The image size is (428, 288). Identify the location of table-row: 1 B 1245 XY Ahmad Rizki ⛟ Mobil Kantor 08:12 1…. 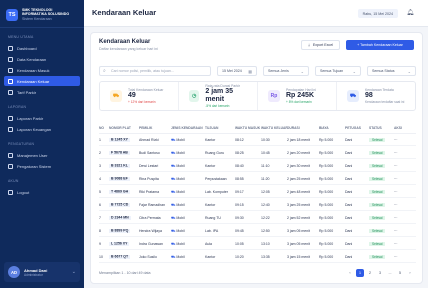
(257, 140).